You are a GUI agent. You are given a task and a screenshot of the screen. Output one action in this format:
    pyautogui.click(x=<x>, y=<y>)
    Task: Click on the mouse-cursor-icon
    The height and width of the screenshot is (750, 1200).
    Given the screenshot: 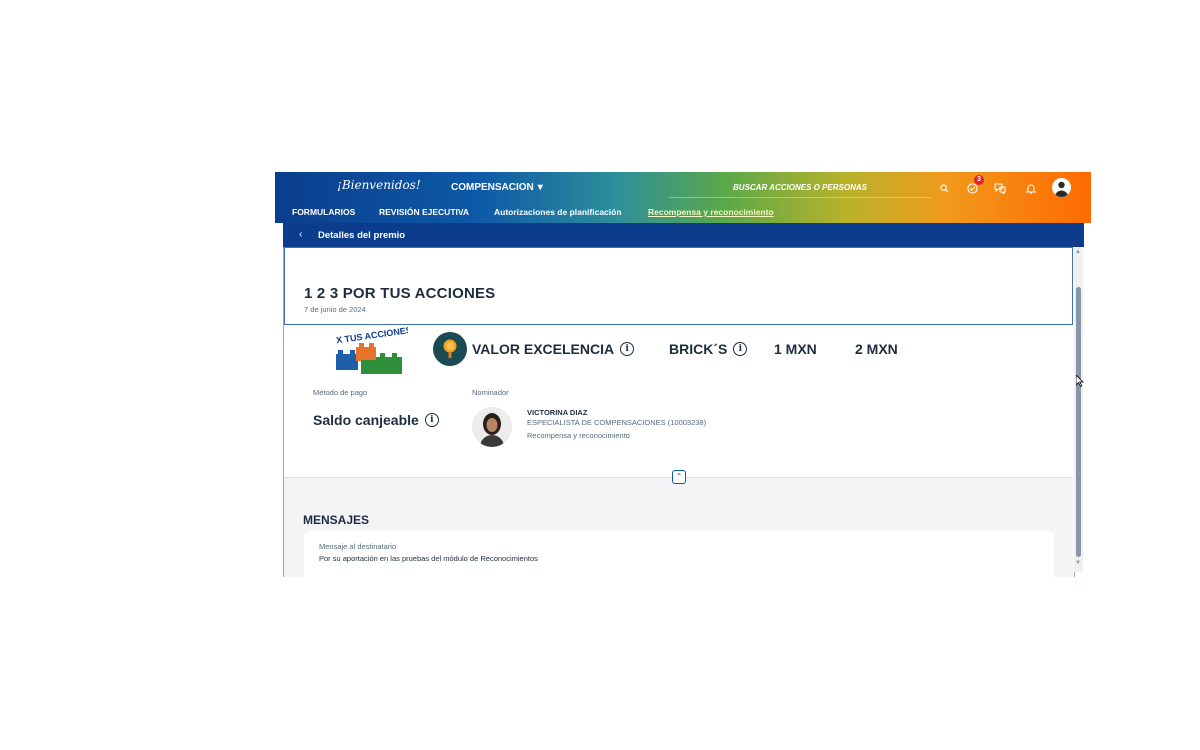 What is the action you would take?
    pyautogui.click(x=1079, y=381)
    